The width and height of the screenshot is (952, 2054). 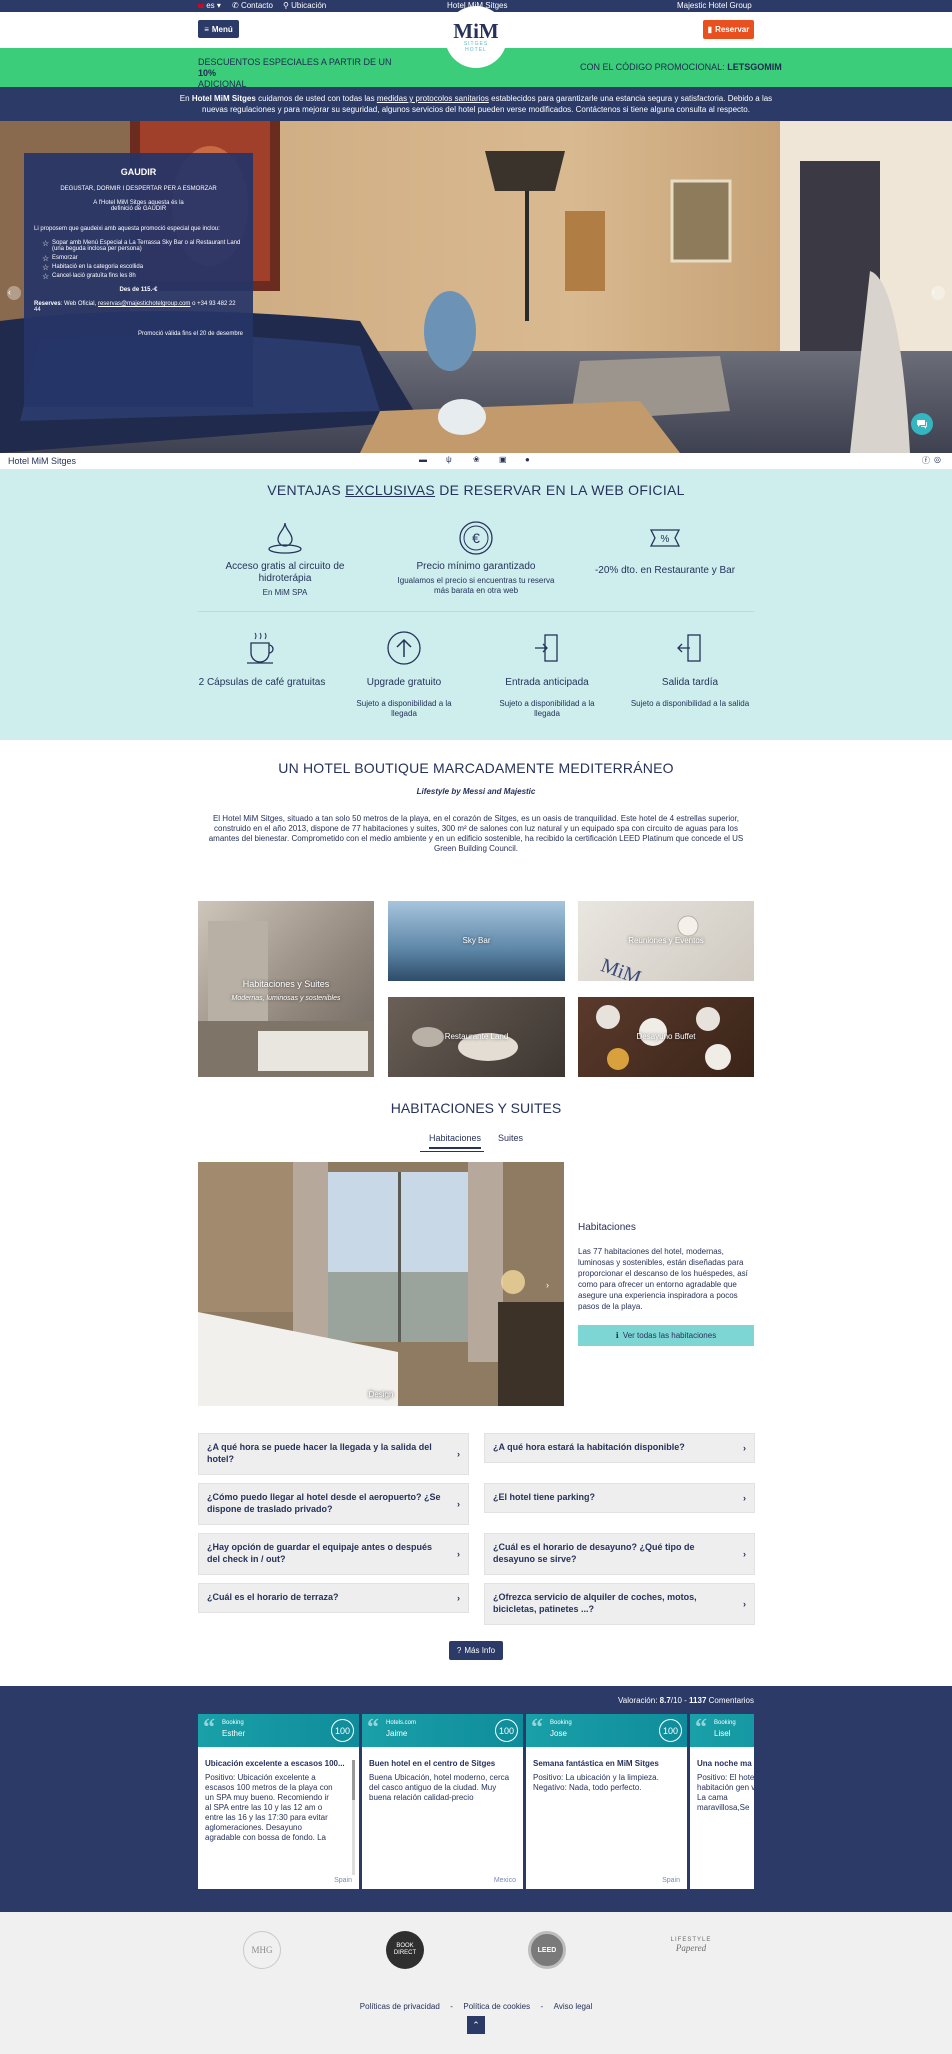 What do you see at coordinates (476, 1650) in the screenshot?
I see `mas-info-button: ? Más Info` at bounding box center [476, 1650].